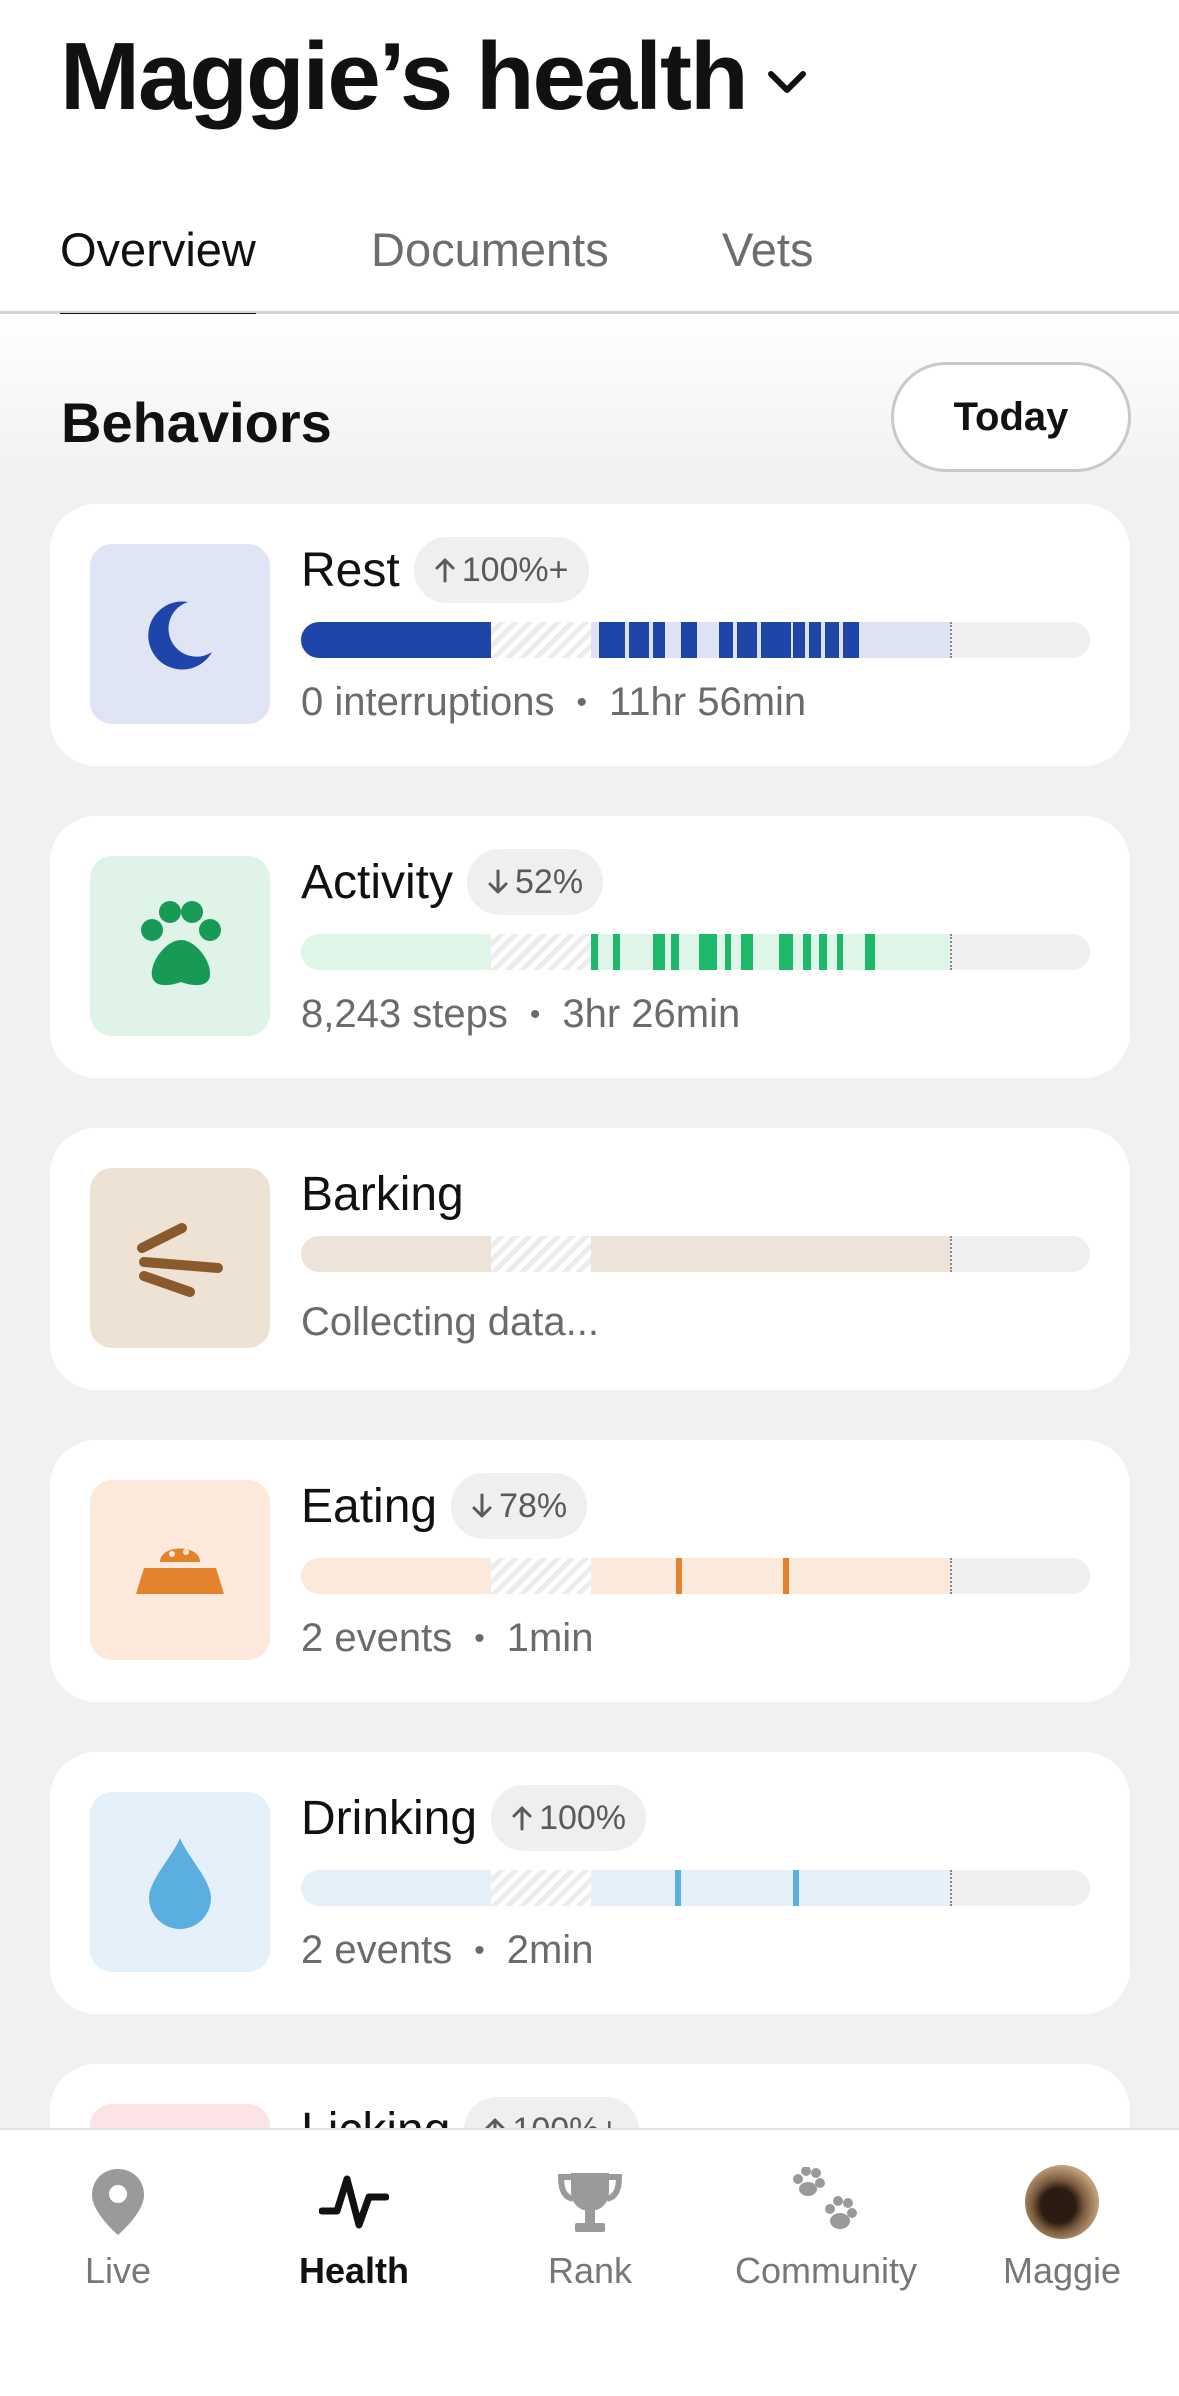 This screenshot has width=1179, height=2396. What do you see at coordinates (180, 2117) in the screenshot?
I see `licking-icon` at bounding box center [180, 2117].